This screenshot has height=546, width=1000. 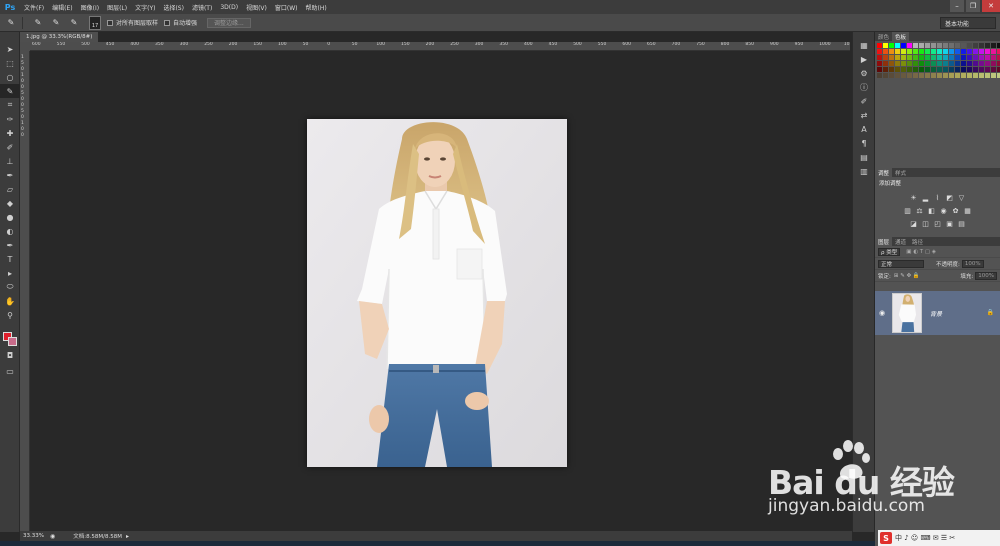 What do you see at coordinates (864, 129) in the screenshot?
I see `character-icon: A` at bounding box center [864, 129].